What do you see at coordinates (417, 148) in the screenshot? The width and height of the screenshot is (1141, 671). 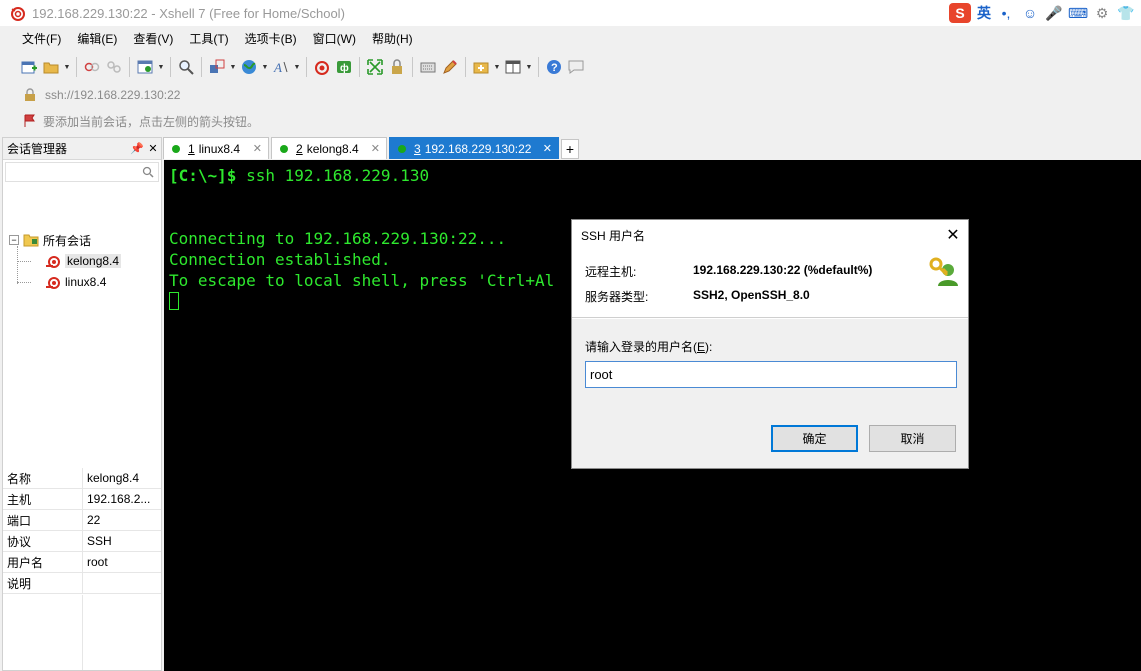 I see `tab-number: 3` at bounding box center [417, 148].